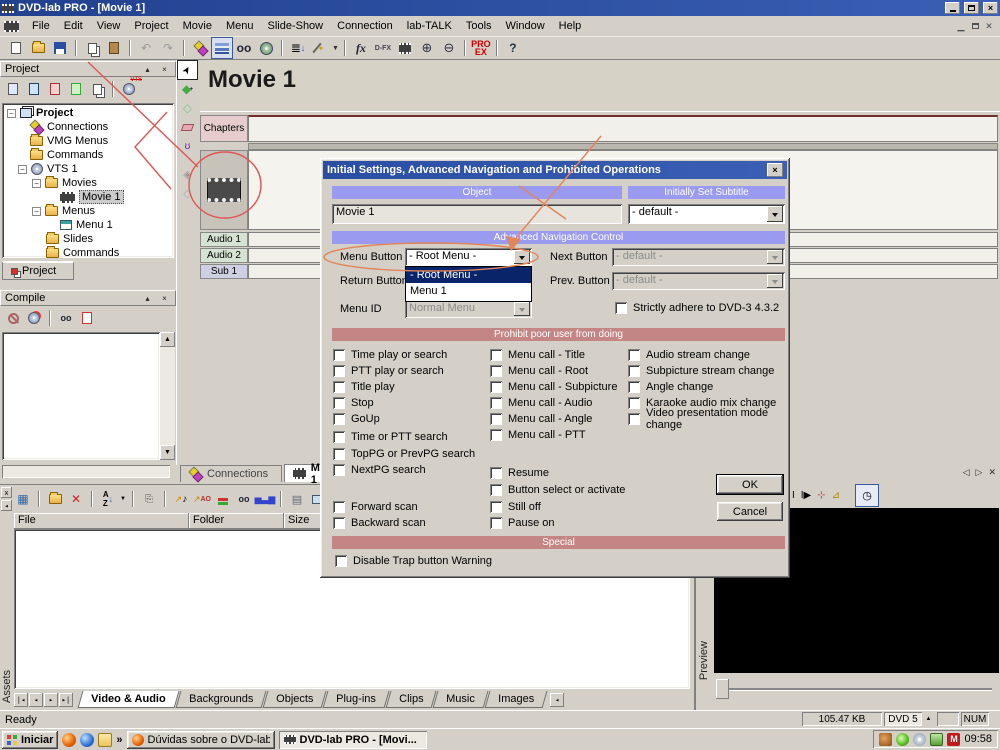  I want to click on prohibit-checkbox-row: Audio stream change, so click(689, 355).